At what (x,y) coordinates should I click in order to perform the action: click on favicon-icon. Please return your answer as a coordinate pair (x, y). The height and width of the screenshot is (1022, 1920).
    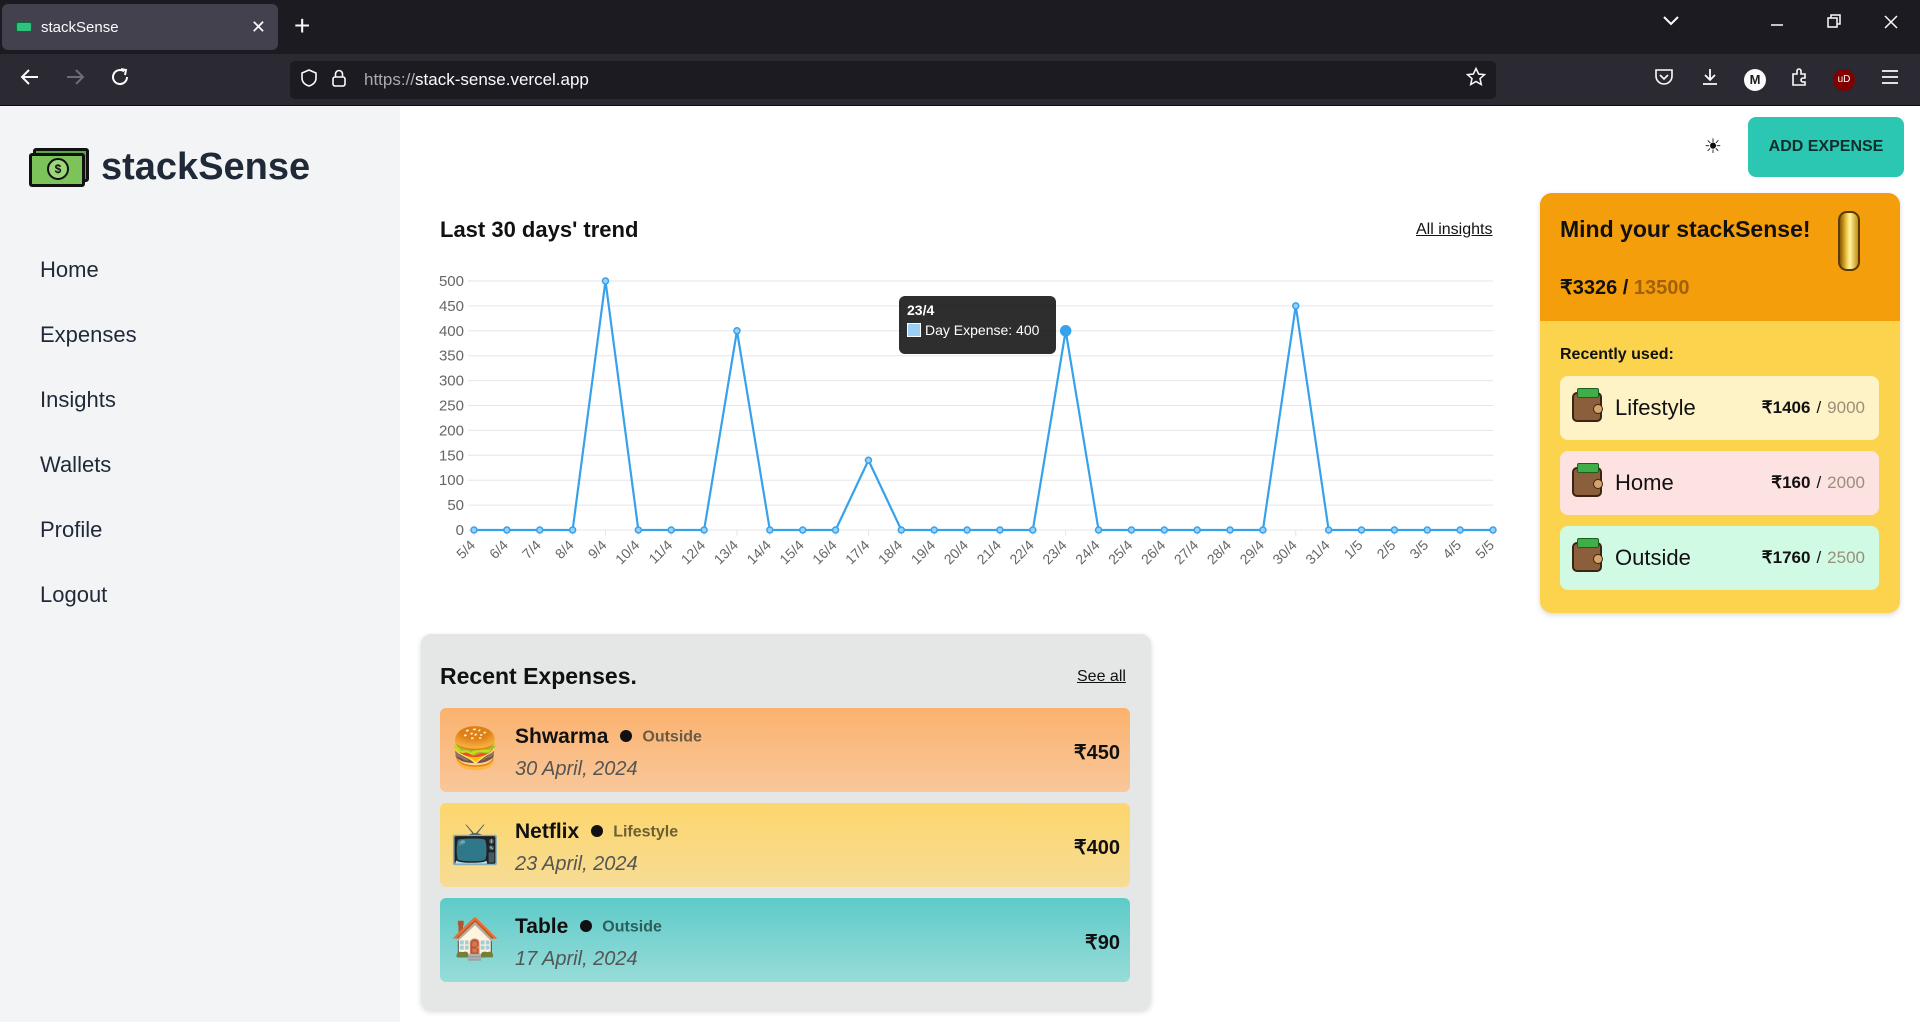
    Looking at the image, I should click on (24, 27).